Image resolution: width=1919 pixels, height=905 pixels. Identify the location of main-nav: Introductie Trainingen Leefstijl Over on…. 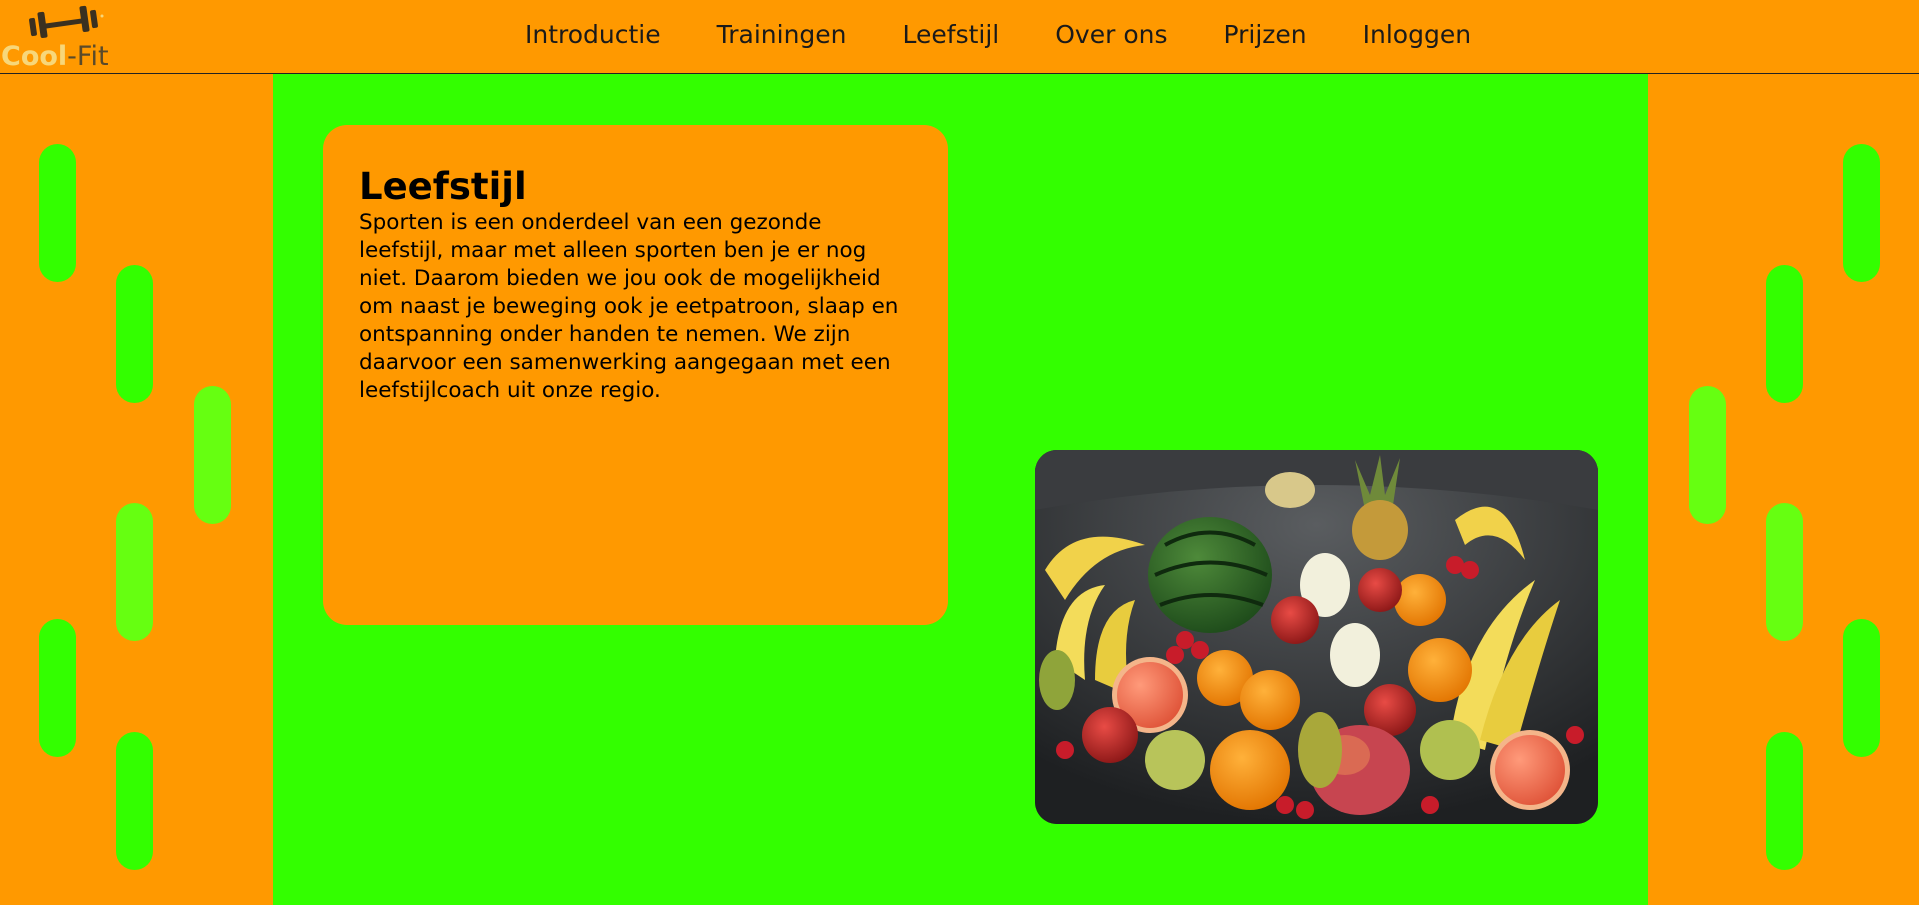
(998, 34).